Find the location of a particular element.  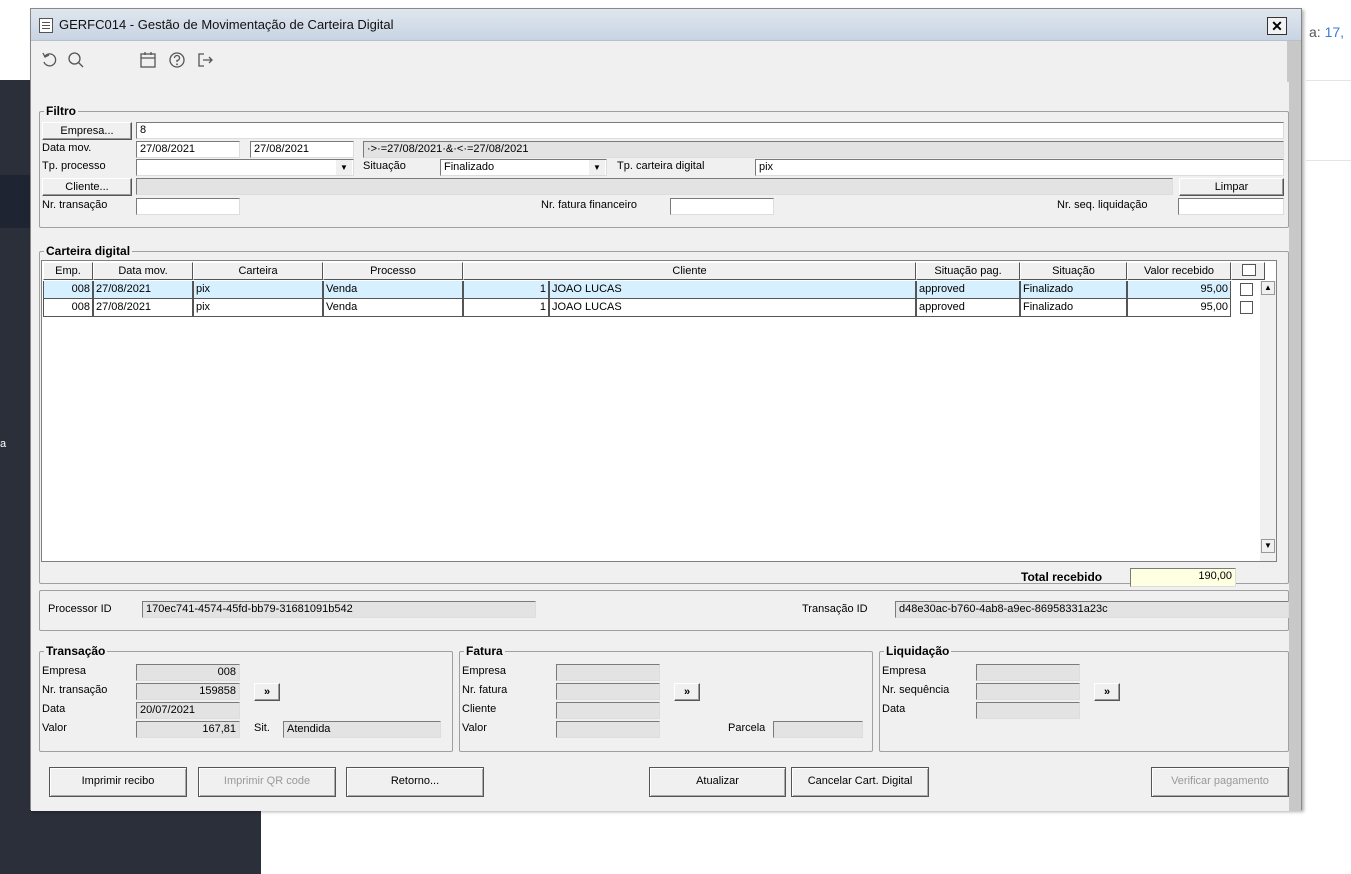

transacao-id-field: d48e30ac-b760-4ab8-a9ec-86958331a23c is located at coordinates (1092, 609).